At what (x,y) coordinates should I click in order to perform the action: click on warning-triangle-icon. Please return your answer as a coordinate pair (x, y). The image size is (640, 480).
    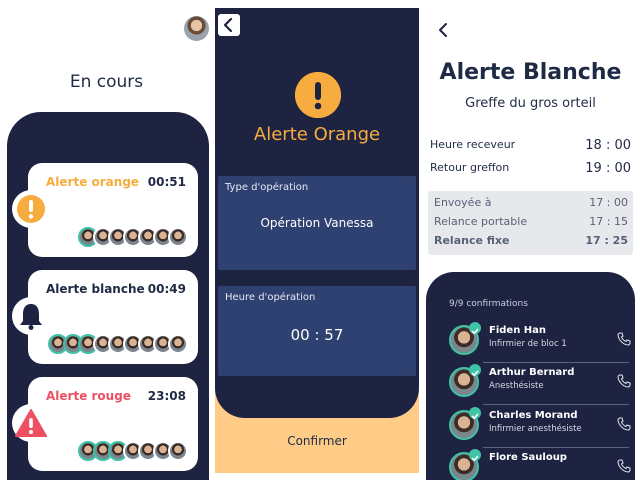
    Looking at the image, I should click on (31, 423).